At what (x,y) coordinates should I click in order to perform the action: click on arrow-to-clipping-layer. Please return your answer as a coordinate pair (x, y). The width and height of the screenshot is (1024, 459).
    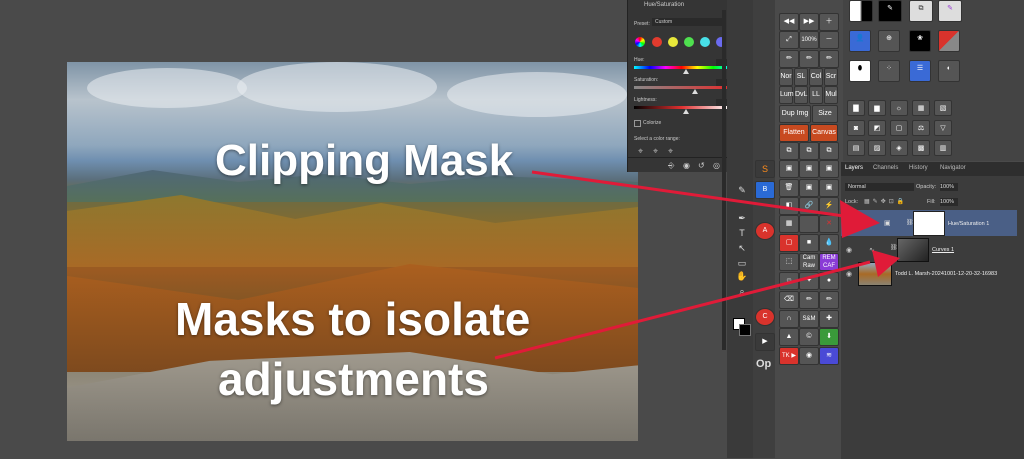
    Looking at the image, I should click on (695, 195).